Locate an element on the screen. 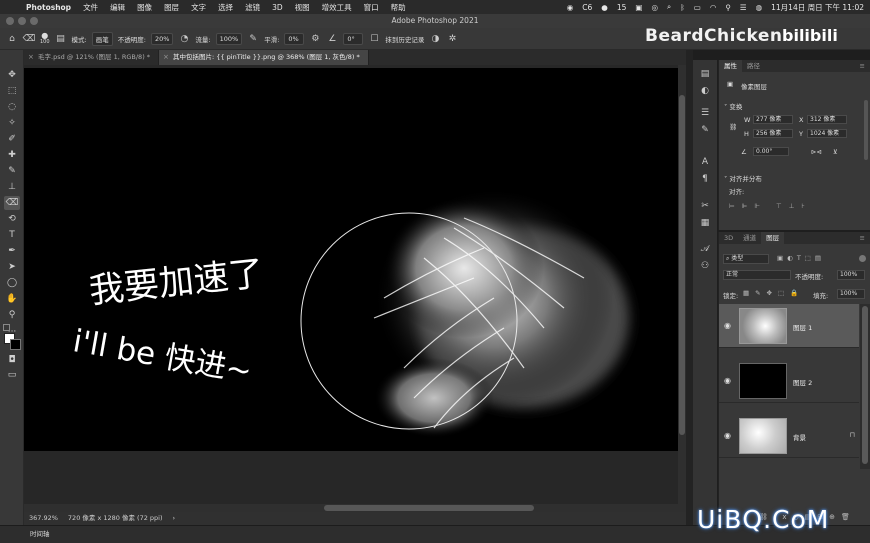 The image size is (870, 543). flip-vertical-icon: ⊻ is located at coordinates (835, 152).